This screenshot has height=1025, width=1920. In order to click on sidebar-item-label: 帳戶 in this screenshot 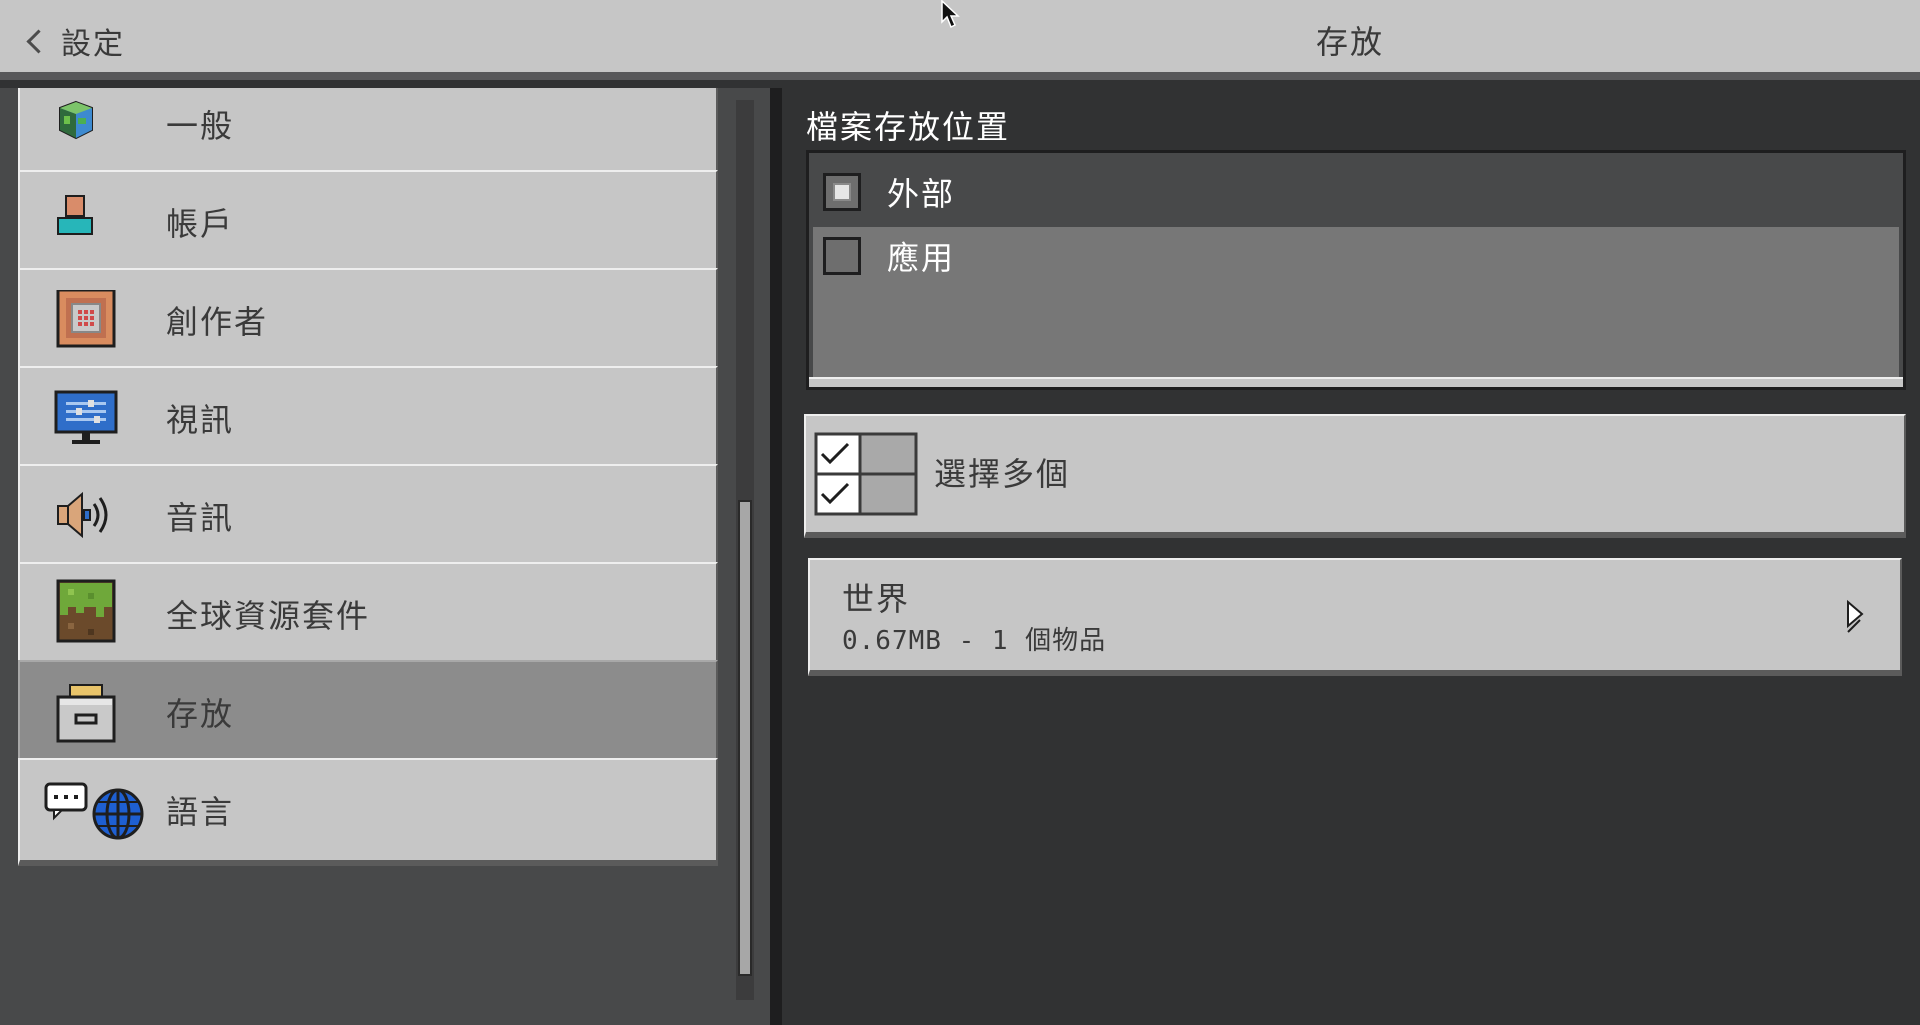, I will do `click(200, 224)`.